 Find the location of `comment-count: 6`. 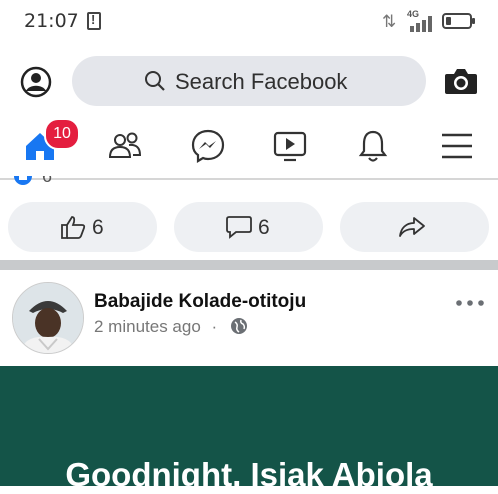

comment-count: 6 is located at coordinates (264, 227).